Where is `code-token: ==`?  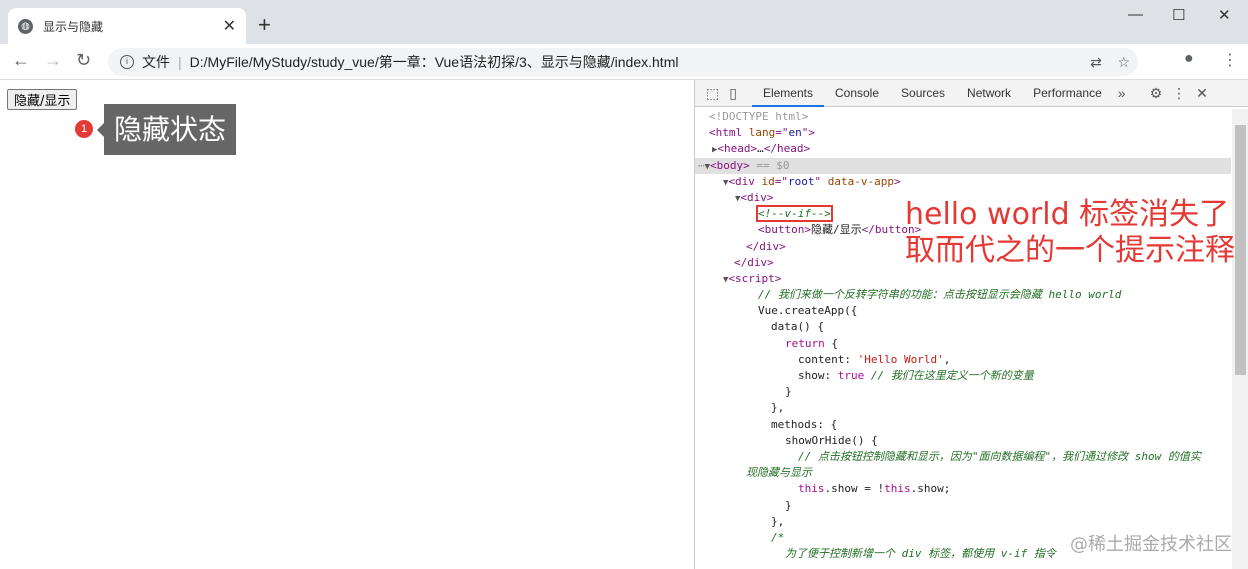
code-token: == is located at coordinates (763, 165).